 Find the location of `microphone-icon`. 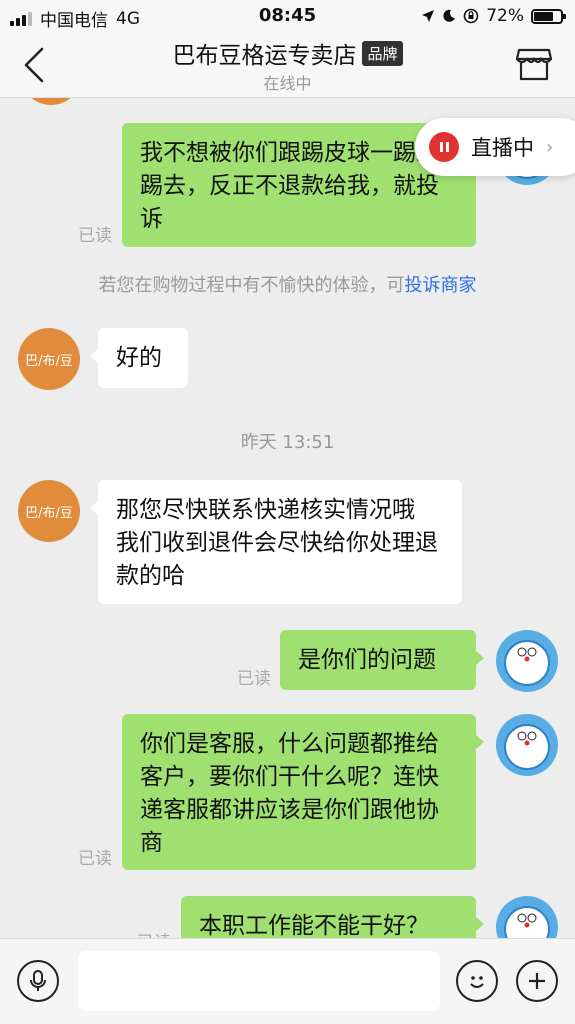

microphone-icon is located at coordinates (38, 980).